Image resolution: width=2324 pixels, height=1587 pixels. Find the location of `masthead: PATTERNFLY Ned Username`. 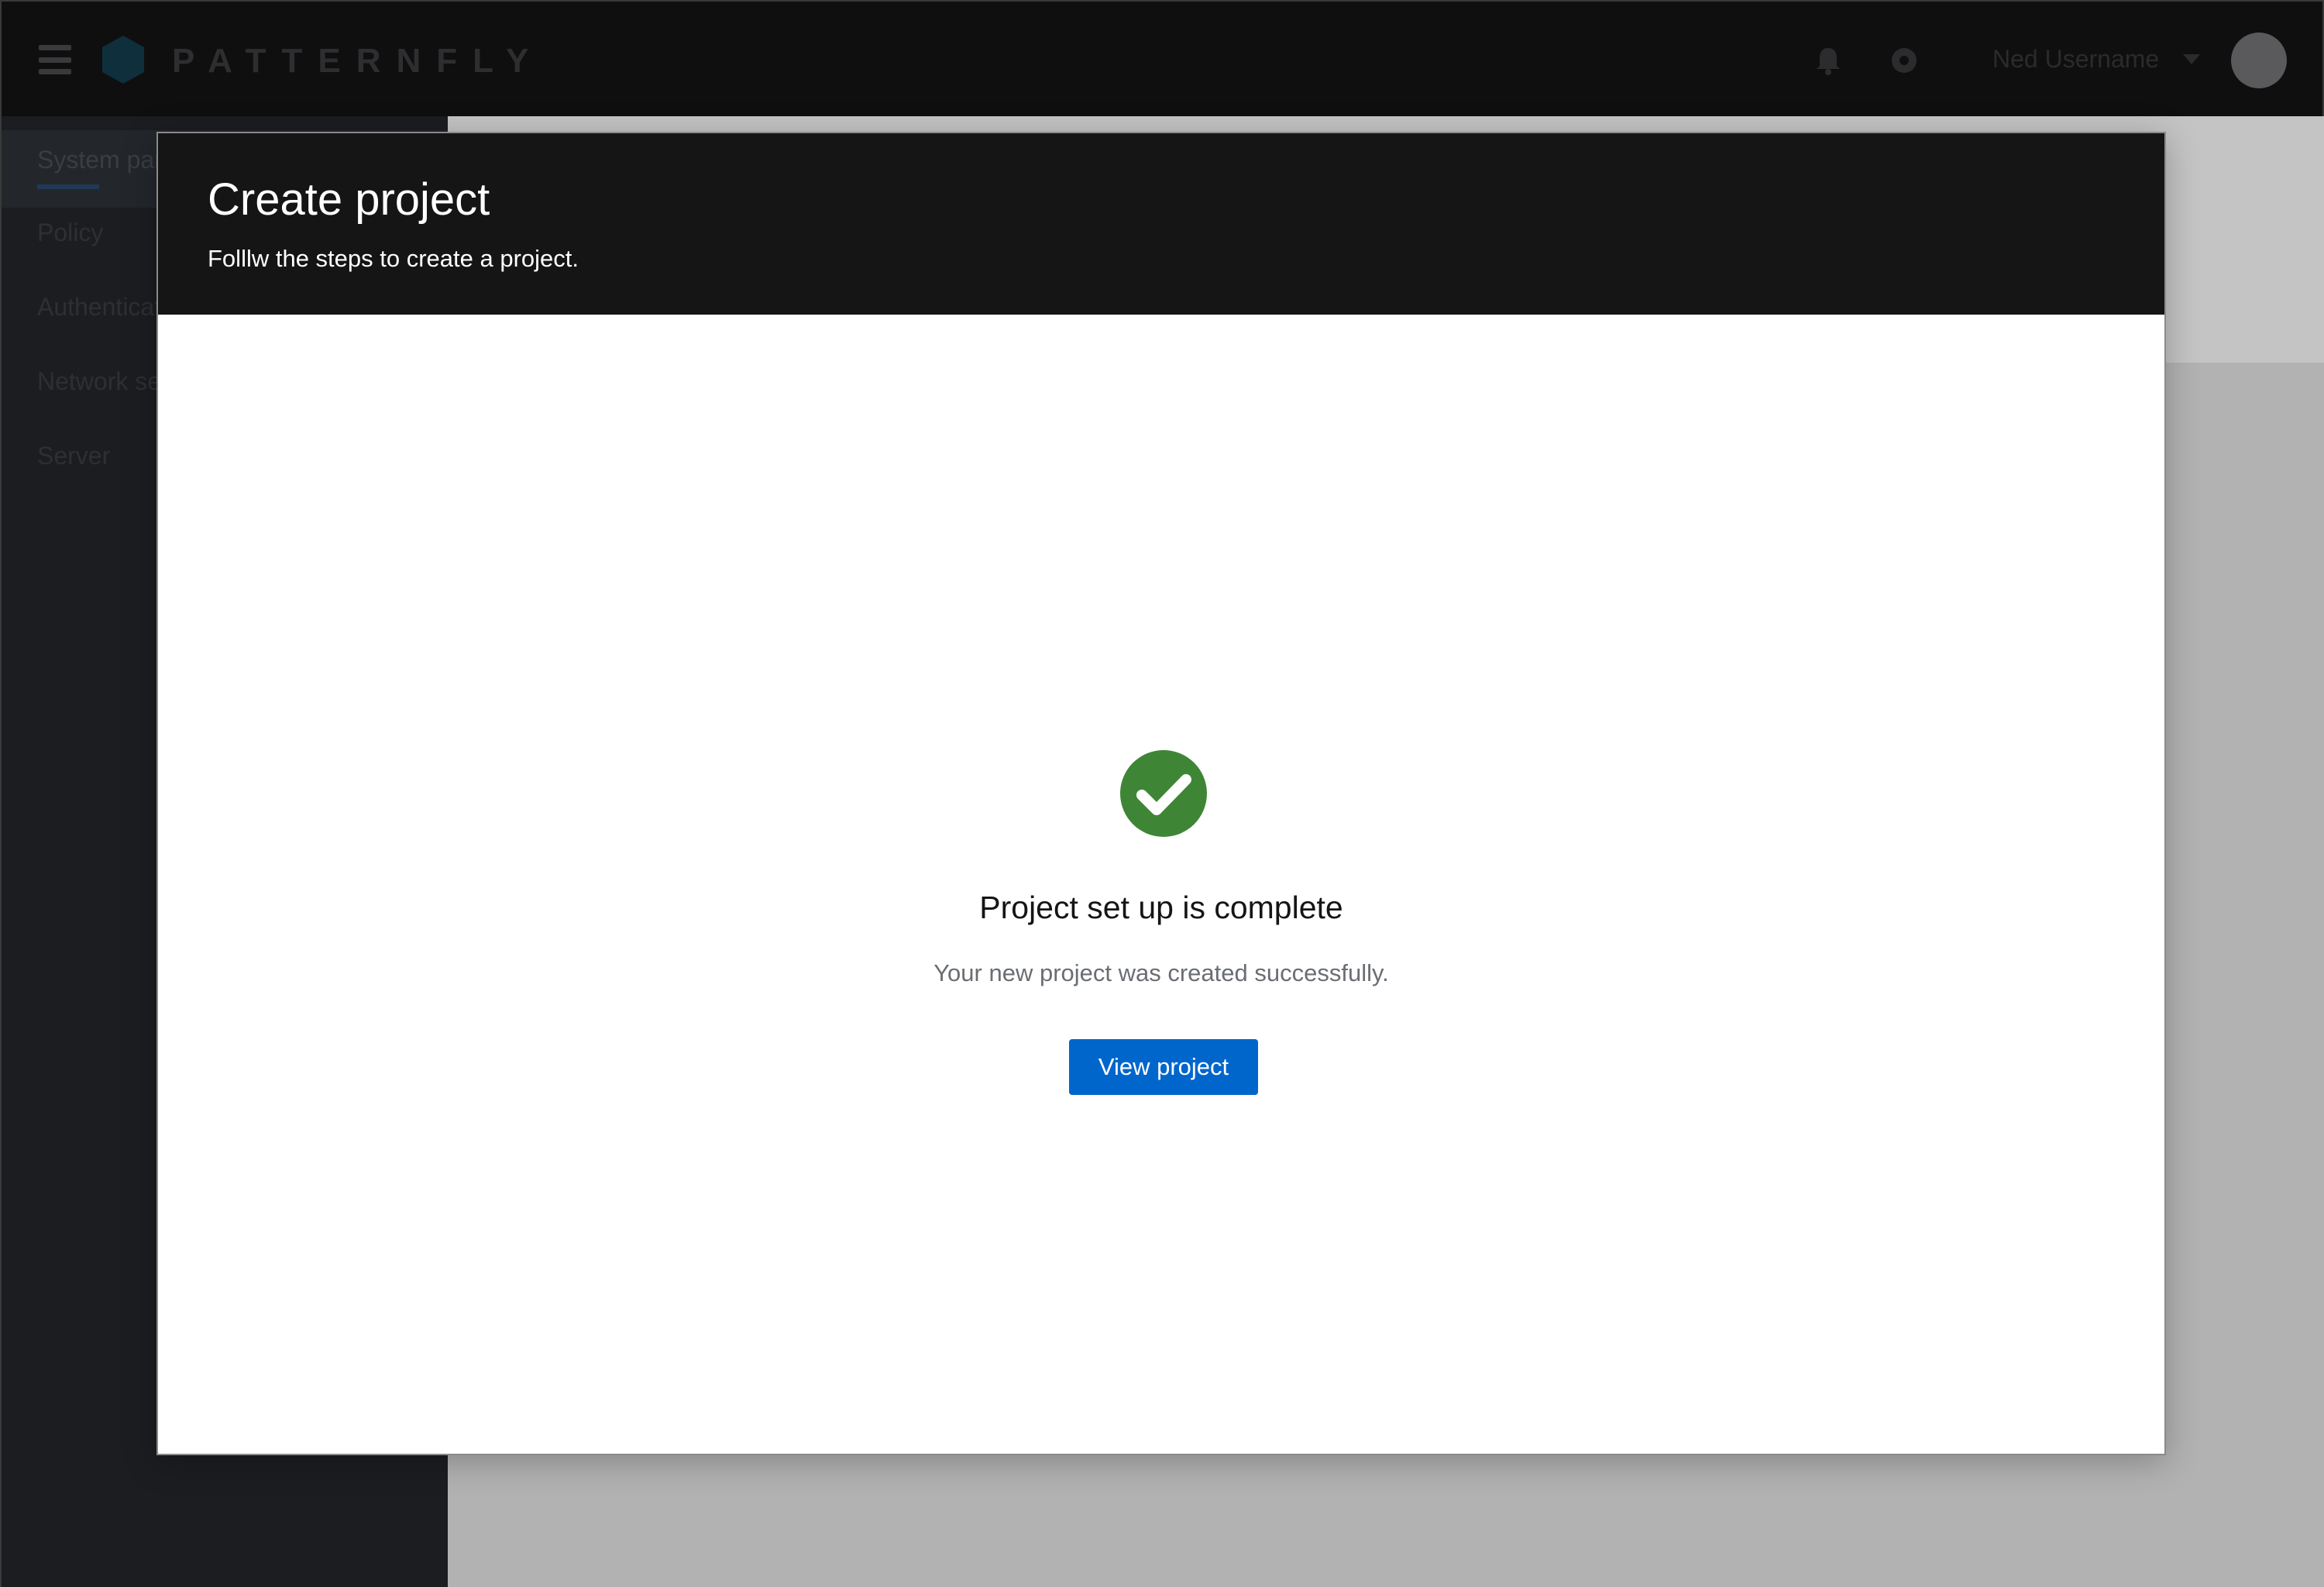

masthead: PATTERNFLY Ned Username is located at coordinates (1162, 58).